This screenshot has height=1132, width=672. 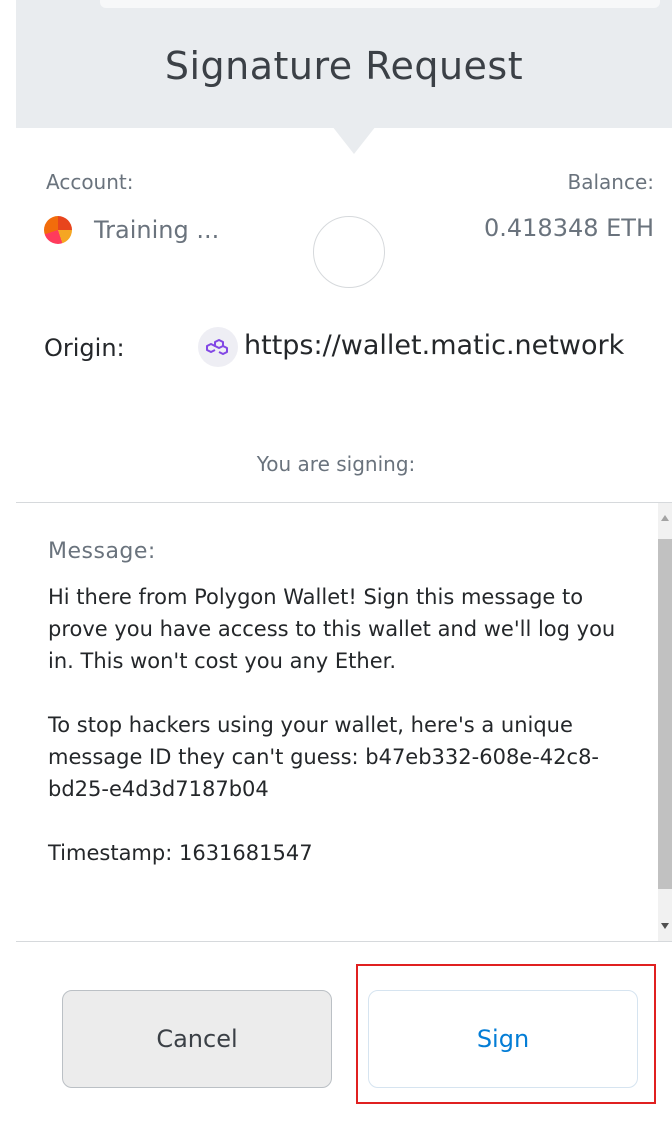 I want to click on page-title: Signature Request, so click(x=344, y=66).